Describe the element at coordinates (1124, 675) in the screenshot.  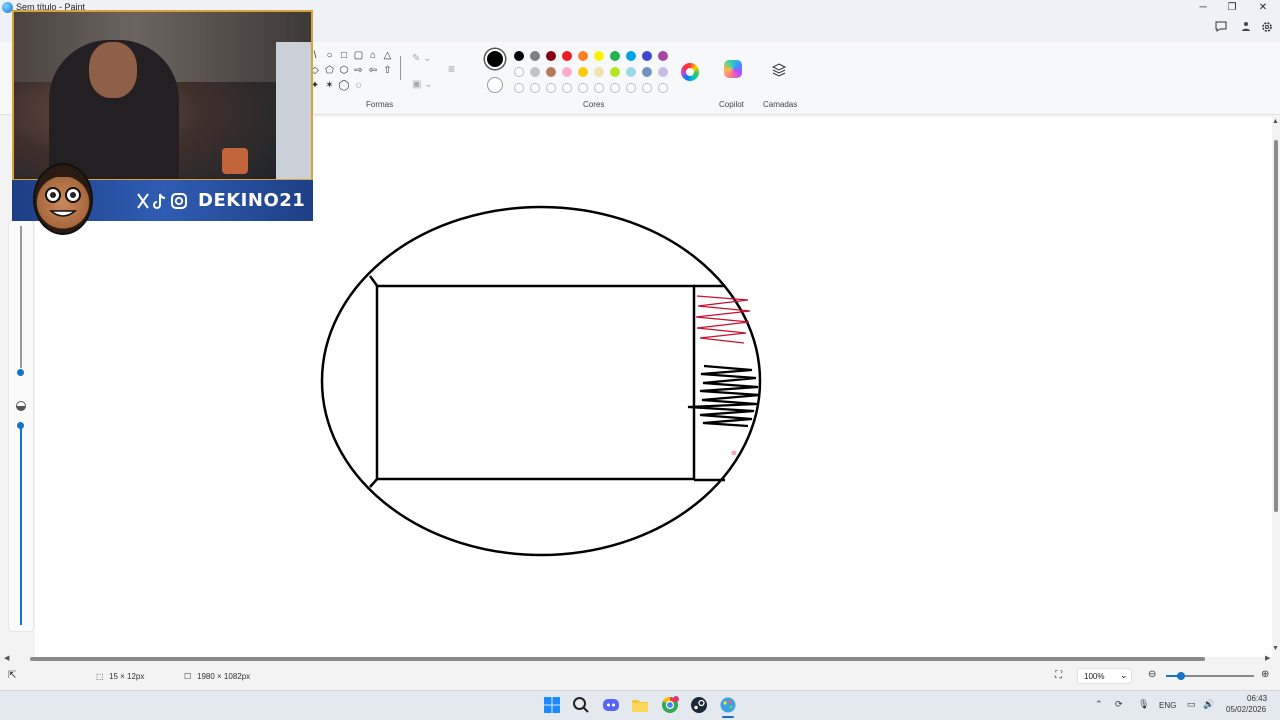
I see `chevron-down-icon: ⌄` at that location.